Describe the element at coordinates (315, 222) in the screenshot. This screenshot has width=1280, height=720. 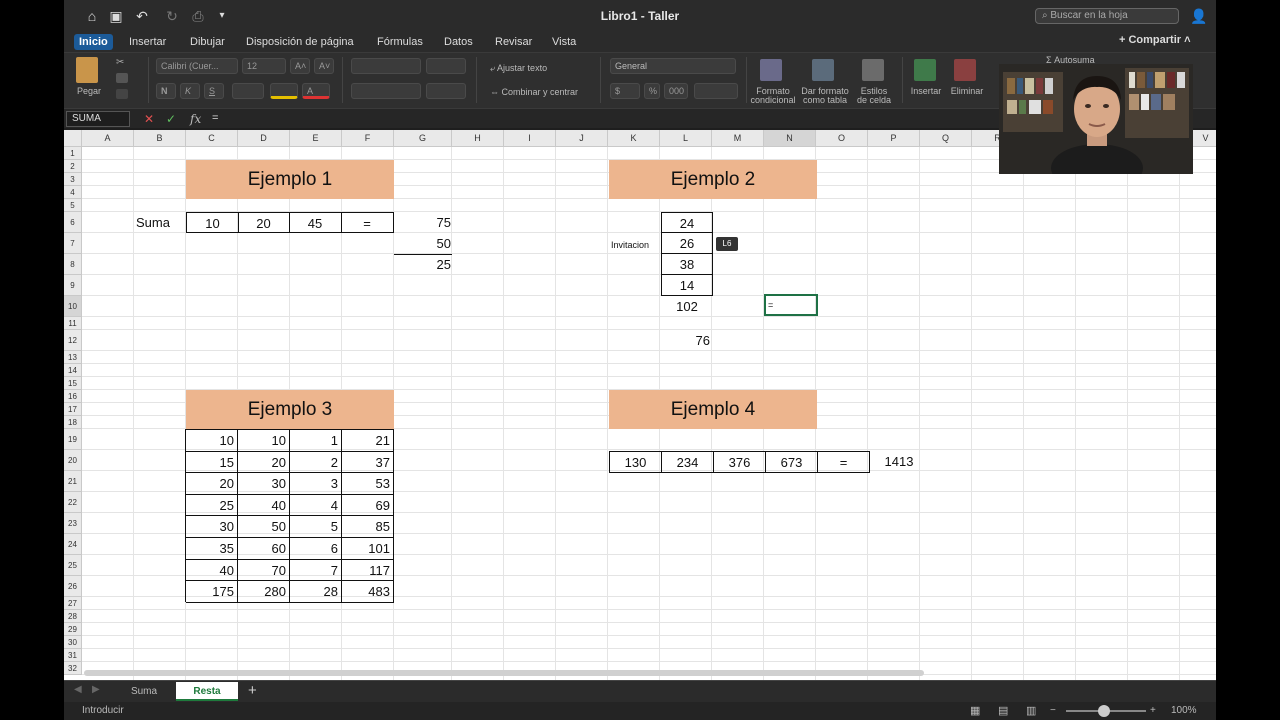
I see `cell-e6: 45` at that location.